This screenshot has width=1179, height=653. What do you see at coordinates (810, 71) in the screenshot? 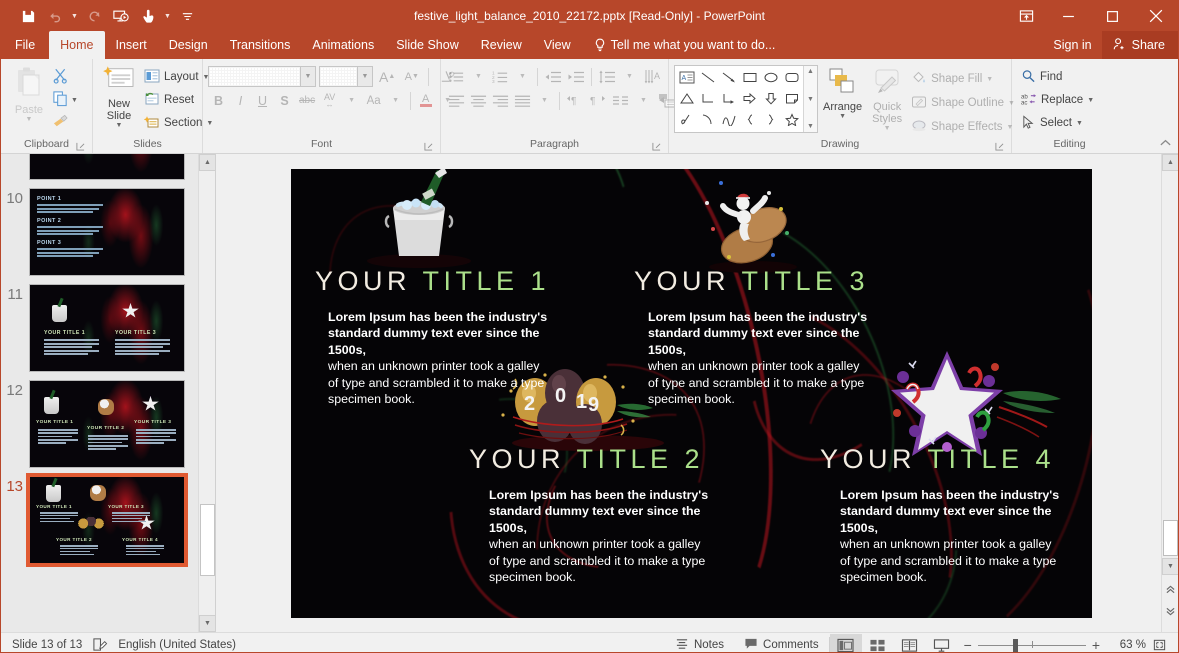
I see `shapes-scroll-up-icon: ▲` at bounding box center [810, 71].